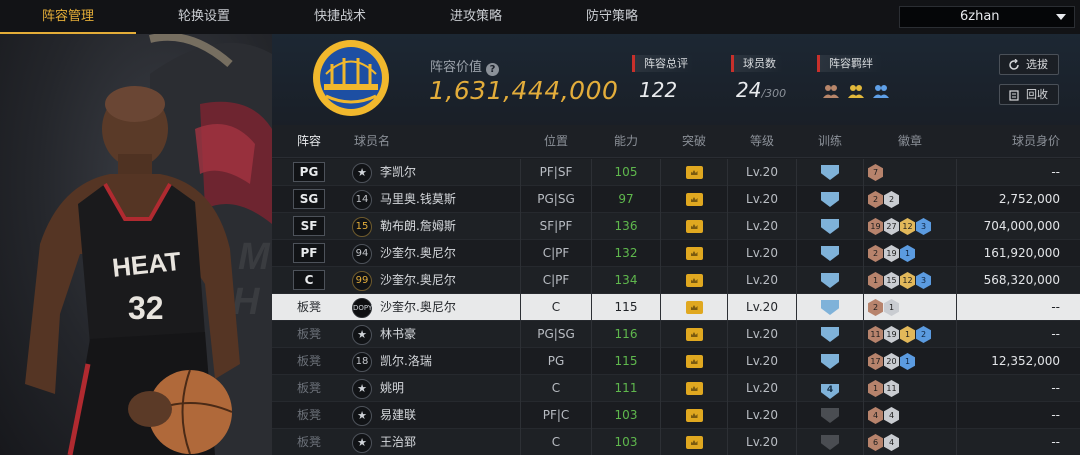 Image resolution: width=1080 pixels, height=455 pixels. What do you see at coordinates (830, 391) in the screenshot?
I see `training-shield-icon: 4` at bounding box center [830, 391].